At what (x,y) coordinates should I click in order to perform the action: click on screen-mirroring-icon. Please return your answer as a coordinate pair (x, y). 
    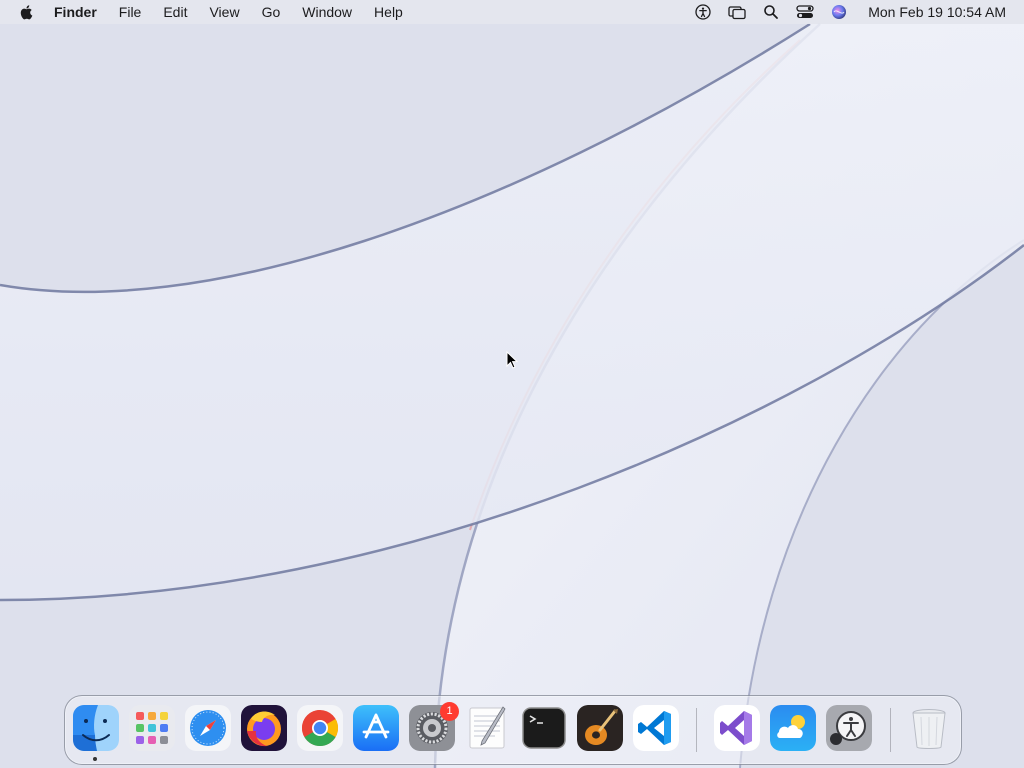
    Looking at the image, I should click on (737, 12).